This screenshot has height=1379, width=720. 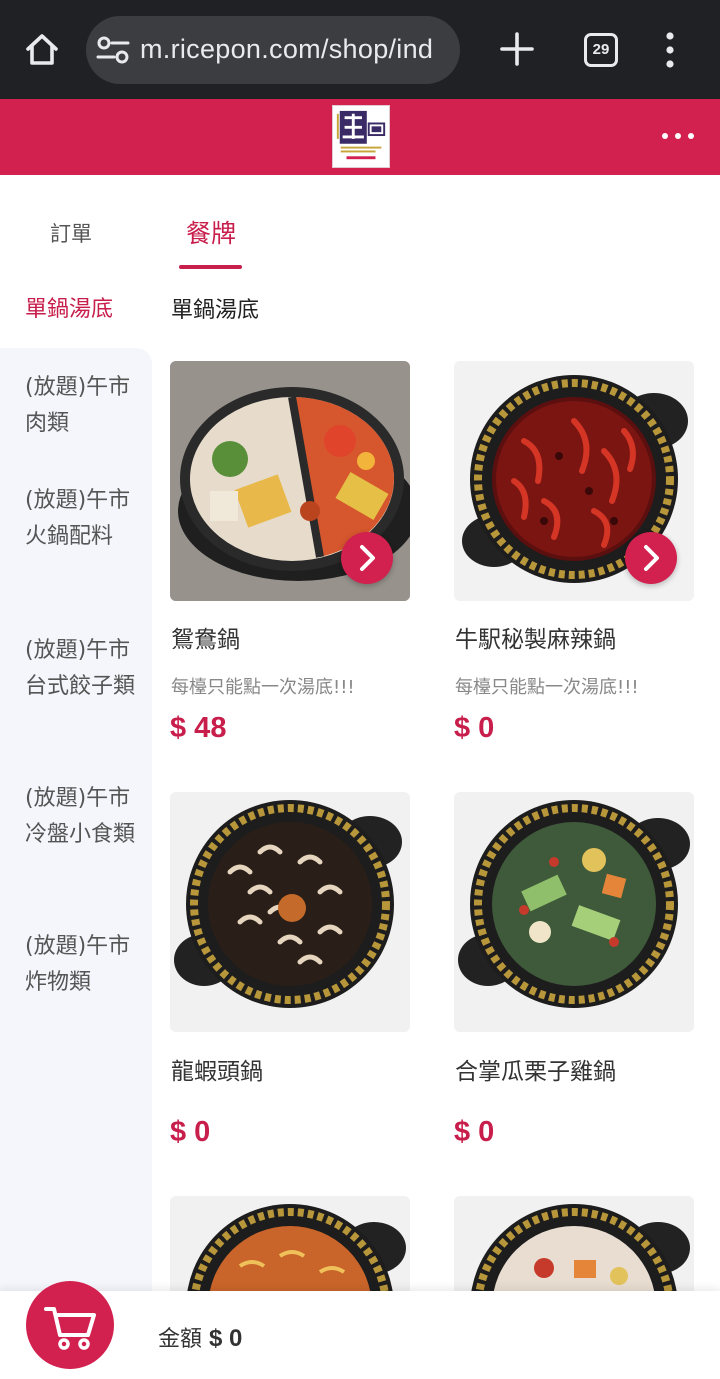 I want to click on address-bar: m.ricepon.com/shop/ind, so click(x=273, y=50).